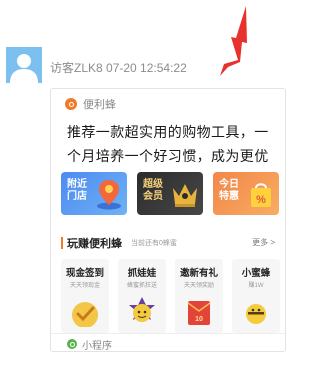 The width and height of the screenshot is (320, 370). I want to click on activity-subtitle: 赚1W, so click(256, 286).